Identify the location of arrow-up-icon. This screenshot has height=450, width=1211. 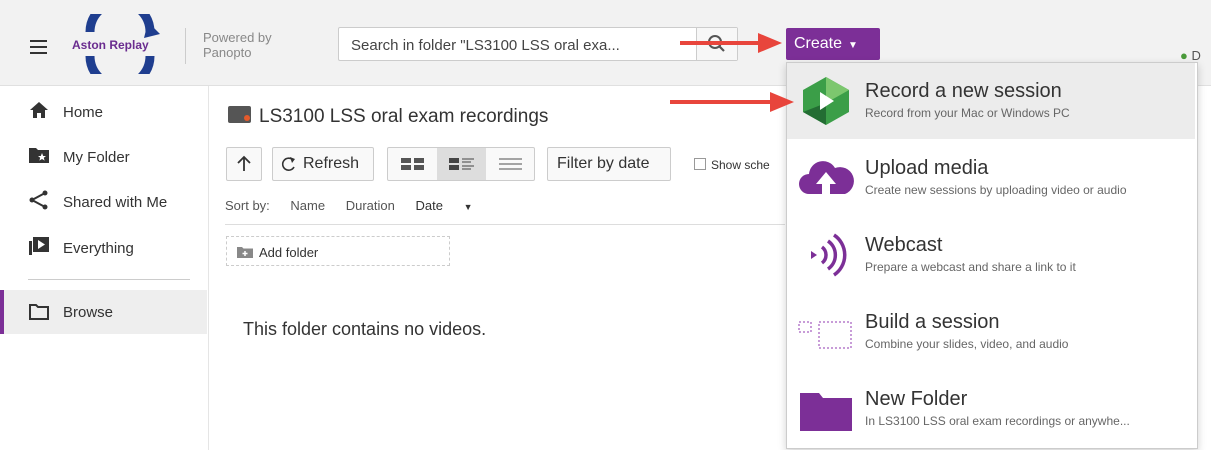
(244, 163).